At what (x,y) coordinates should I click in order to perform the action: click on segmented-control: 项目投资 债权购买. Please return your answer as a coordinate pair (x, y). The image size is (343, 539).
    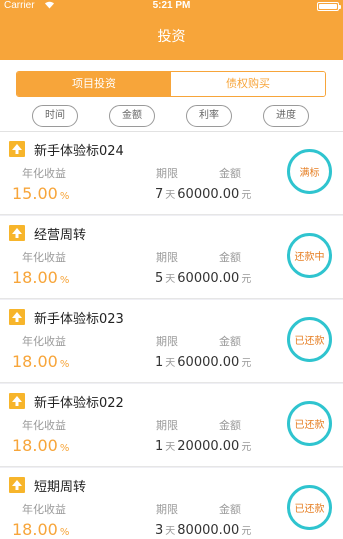
    Looking at the image, I should click on (171, 84).